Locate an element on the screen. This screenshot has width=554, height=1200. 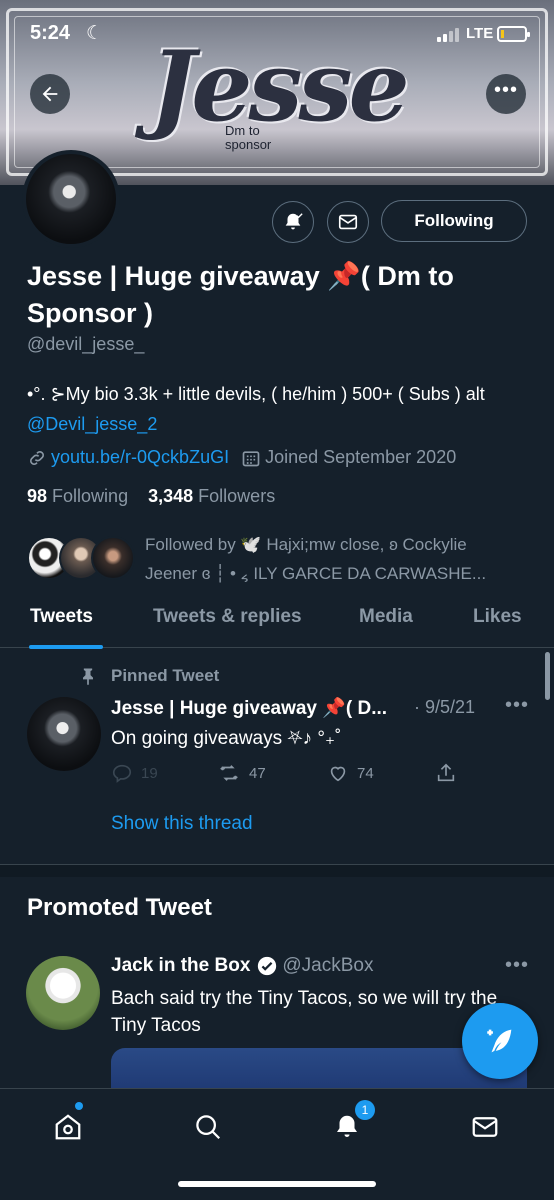
section-gap is located at coordinates (277, 871).